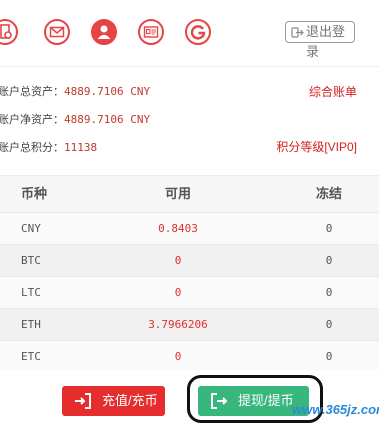 This screenshot has height=425, width=379. Describe the element at coordinates (316, 146) in the screenshot. I see `points-level-link: 积分等级[VIP0]` at that location.